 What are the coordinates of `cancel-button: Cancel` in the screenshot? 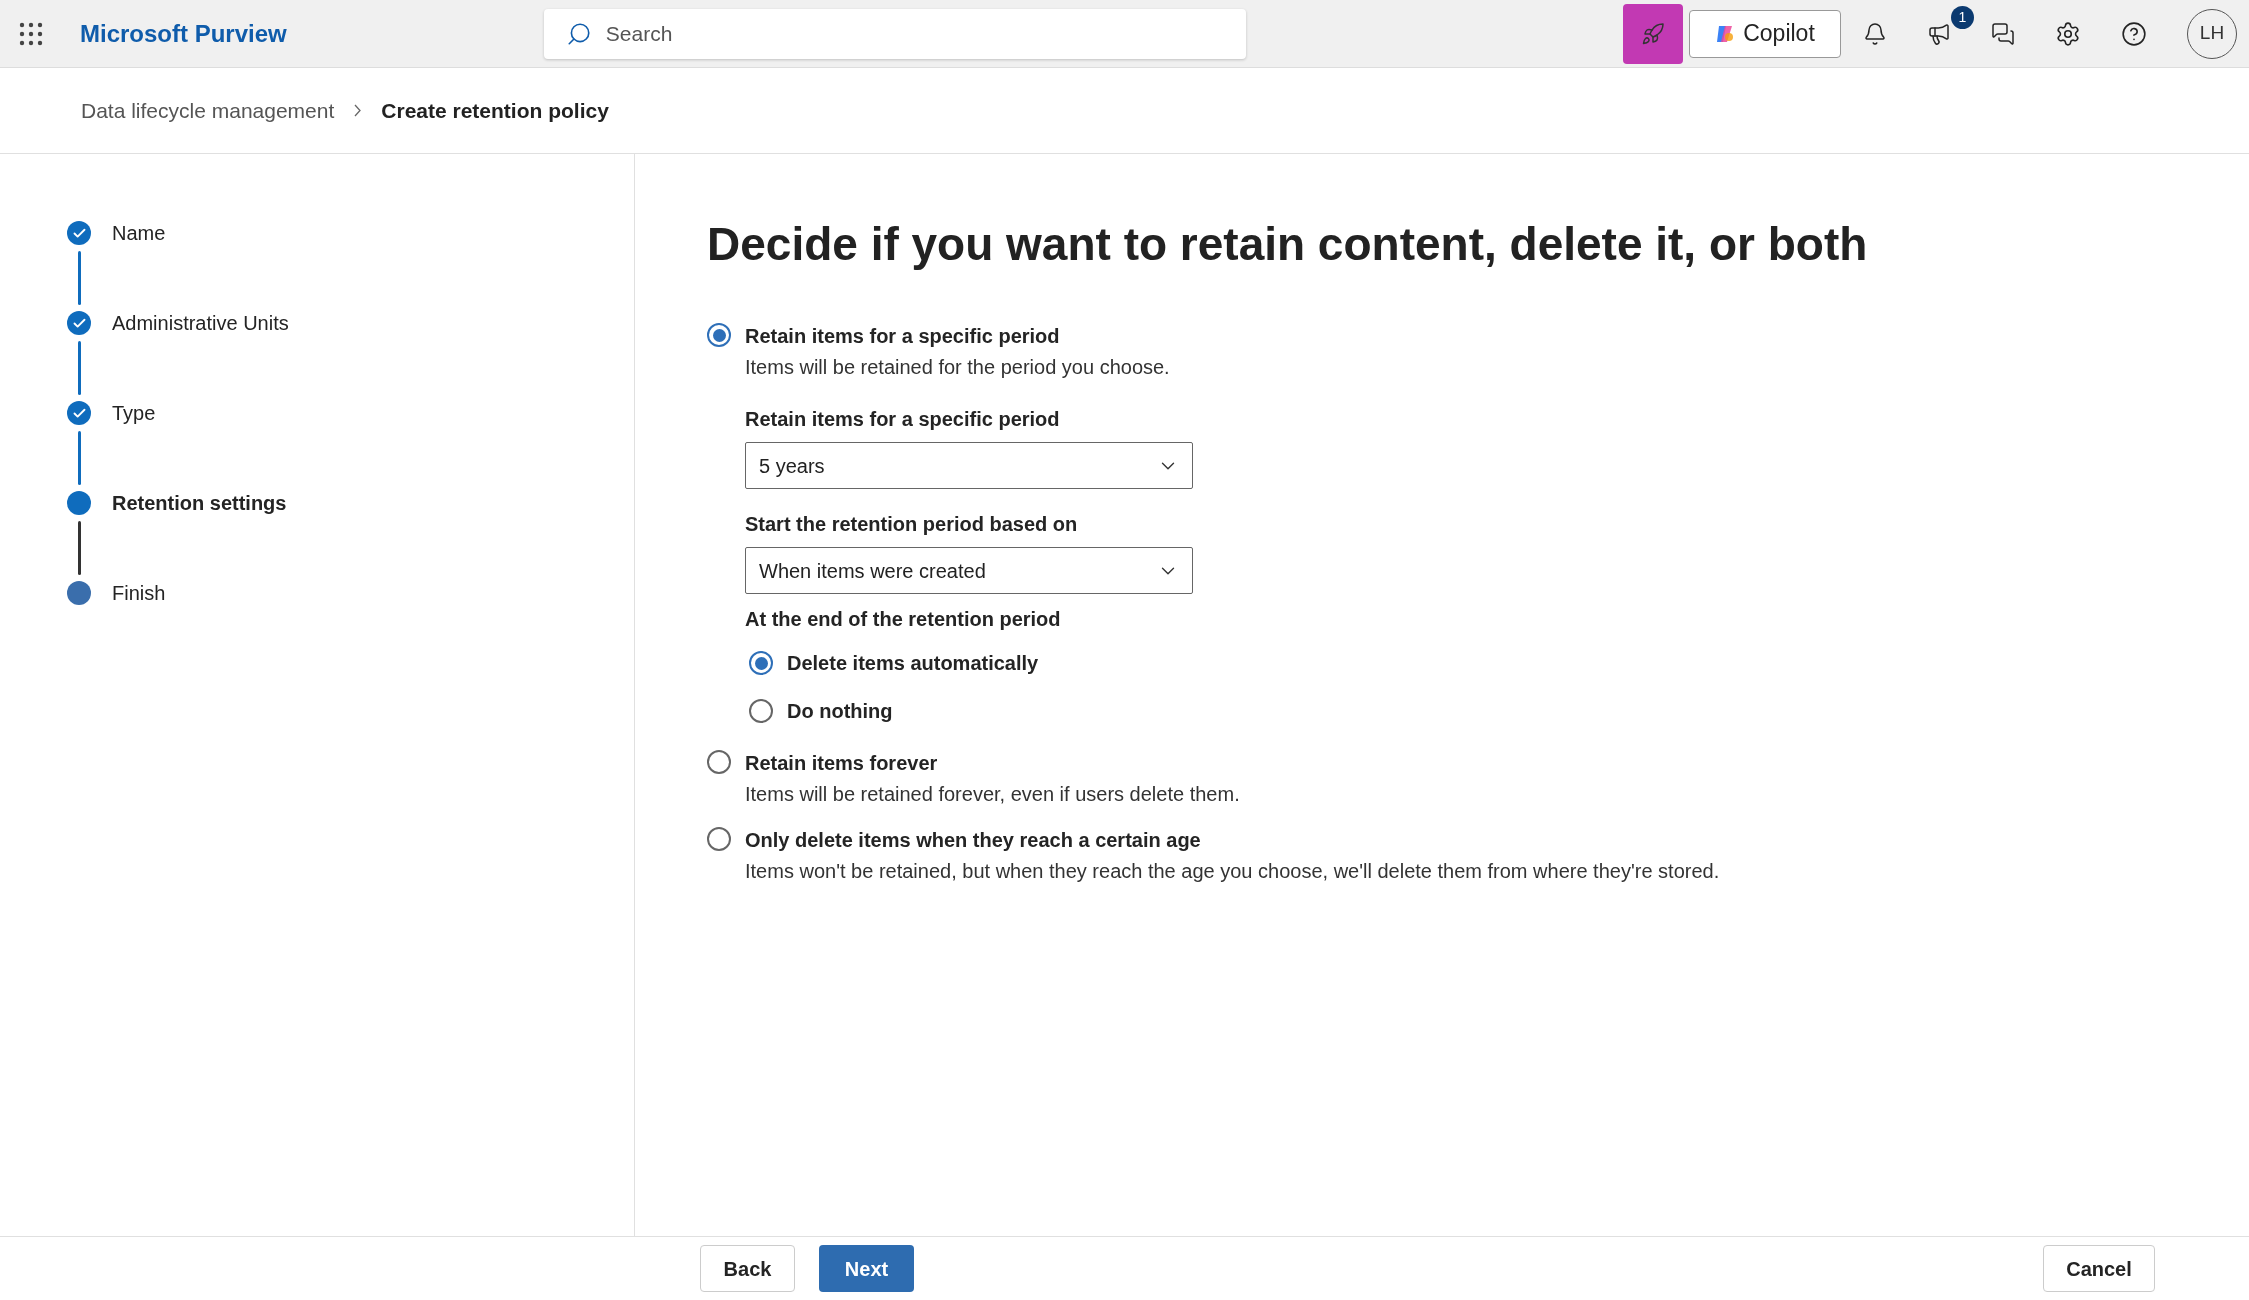 It's located at (2099, 1268).